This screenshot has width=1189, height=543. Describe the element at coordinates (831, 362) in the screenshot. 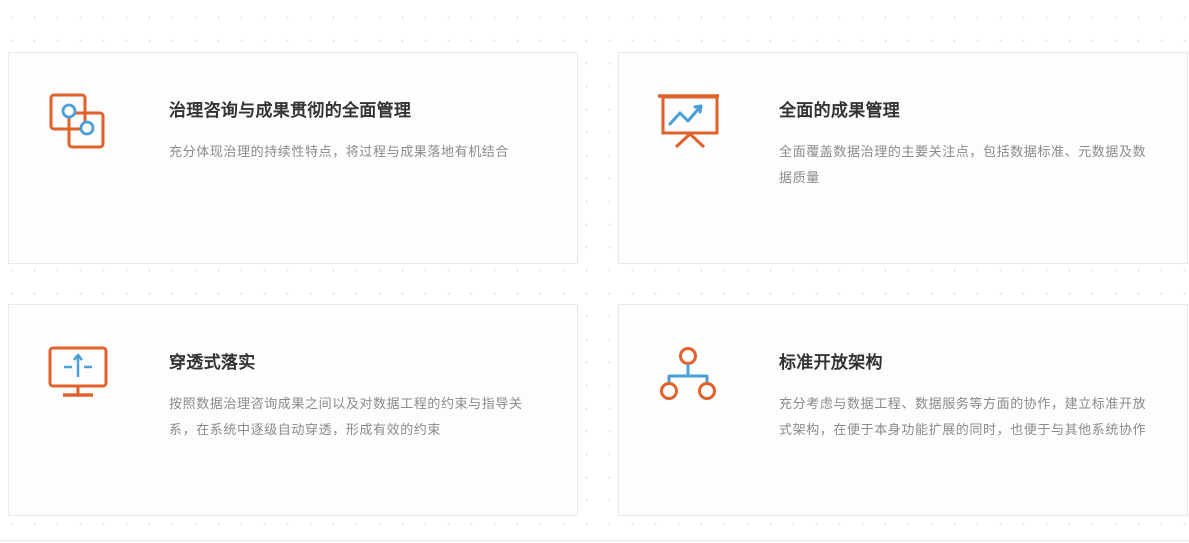

I see `feature-title: 标准开放架构` at that location.